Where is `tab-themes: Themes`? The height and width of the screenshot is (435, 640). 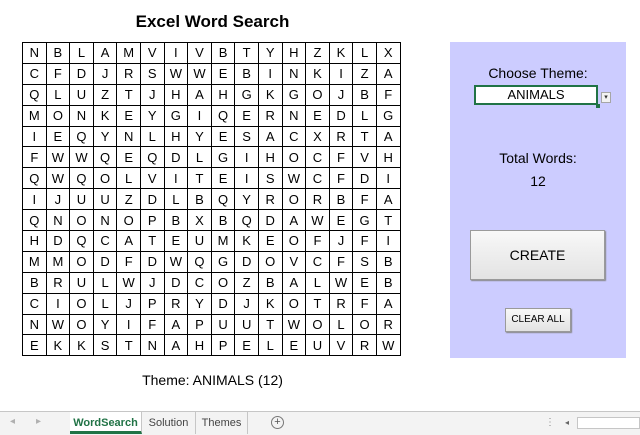 tab-themes: Themes is located at coordinates (222, 423).